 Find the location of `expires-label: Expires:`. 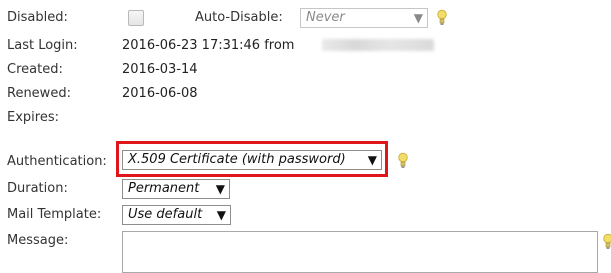

expires-label: Expires: is located at coordinates (33, 117).